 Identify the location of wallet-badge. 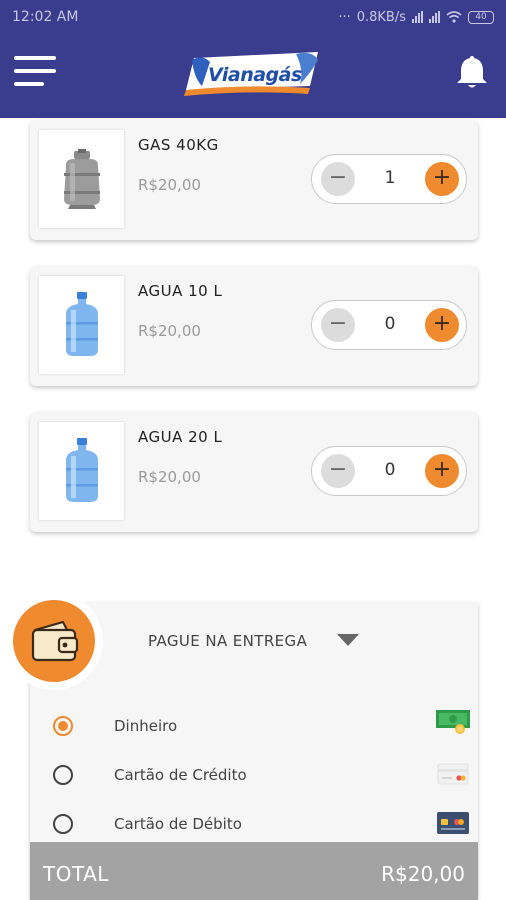
(54, 641).